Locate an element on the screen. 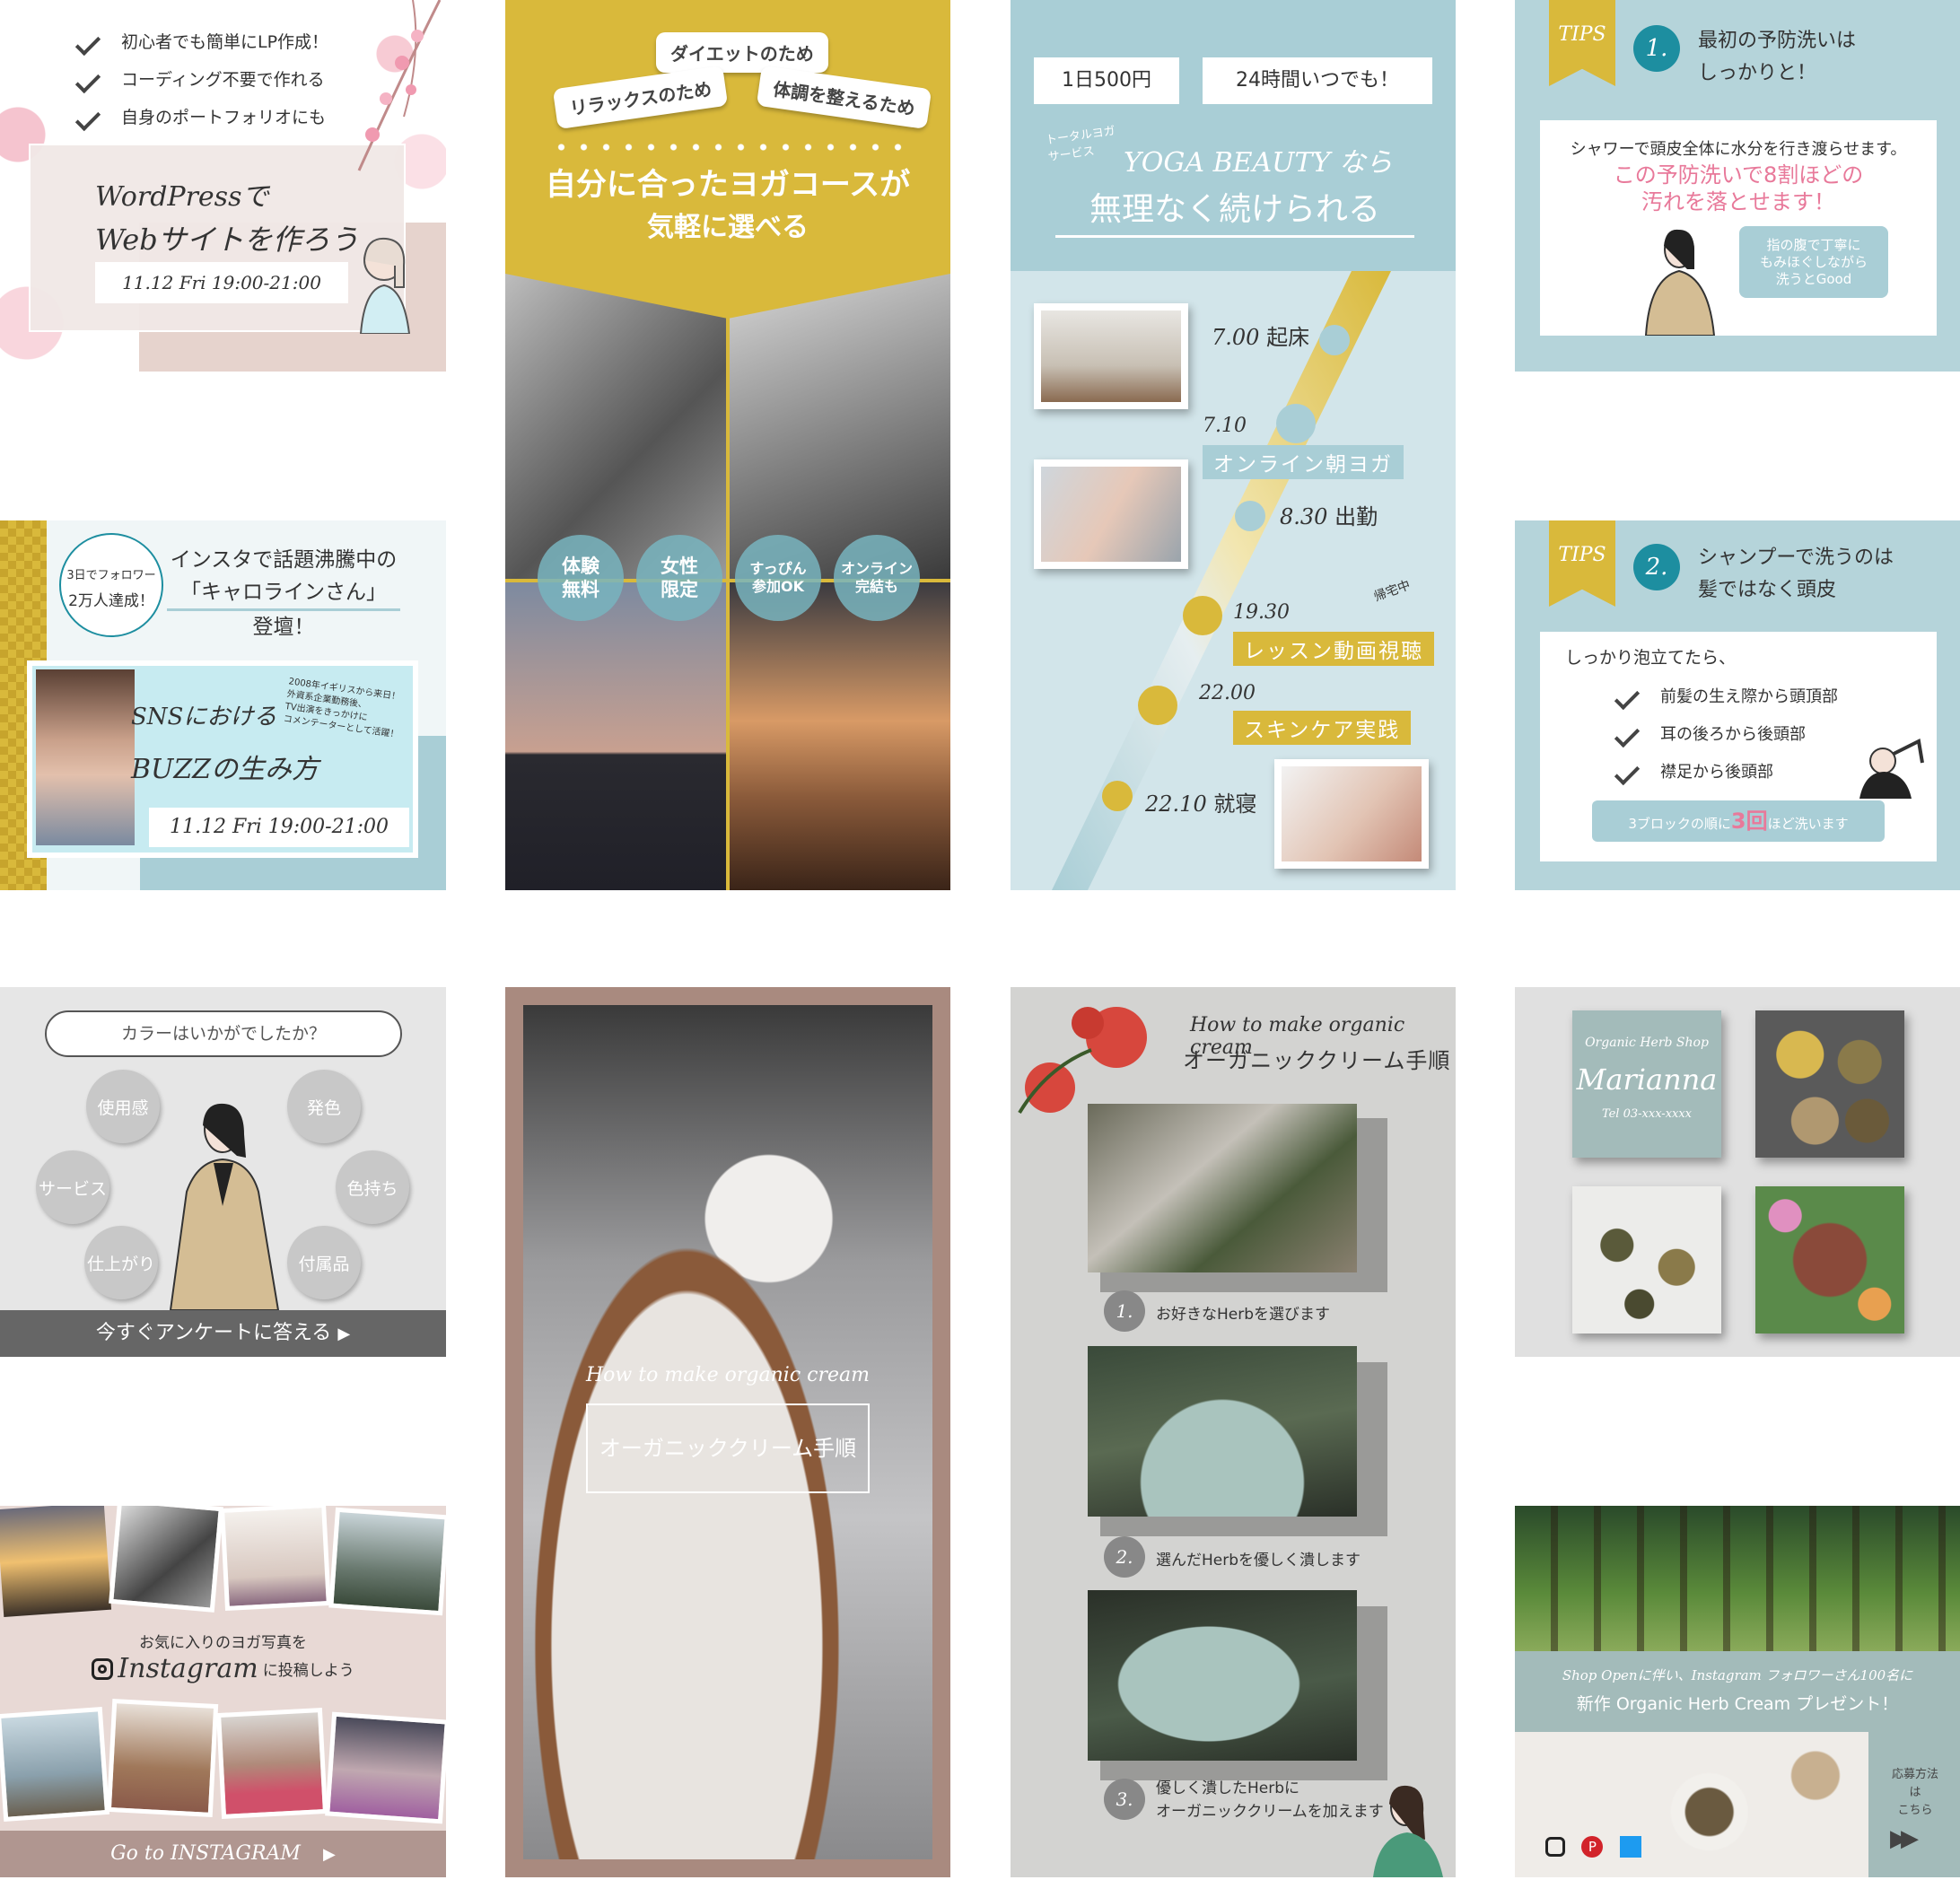 Image resolution: width=1960 pixels, height=1880 pixels. check-item: 自身のポートフォリオにも is located at coordinates (201, 117).